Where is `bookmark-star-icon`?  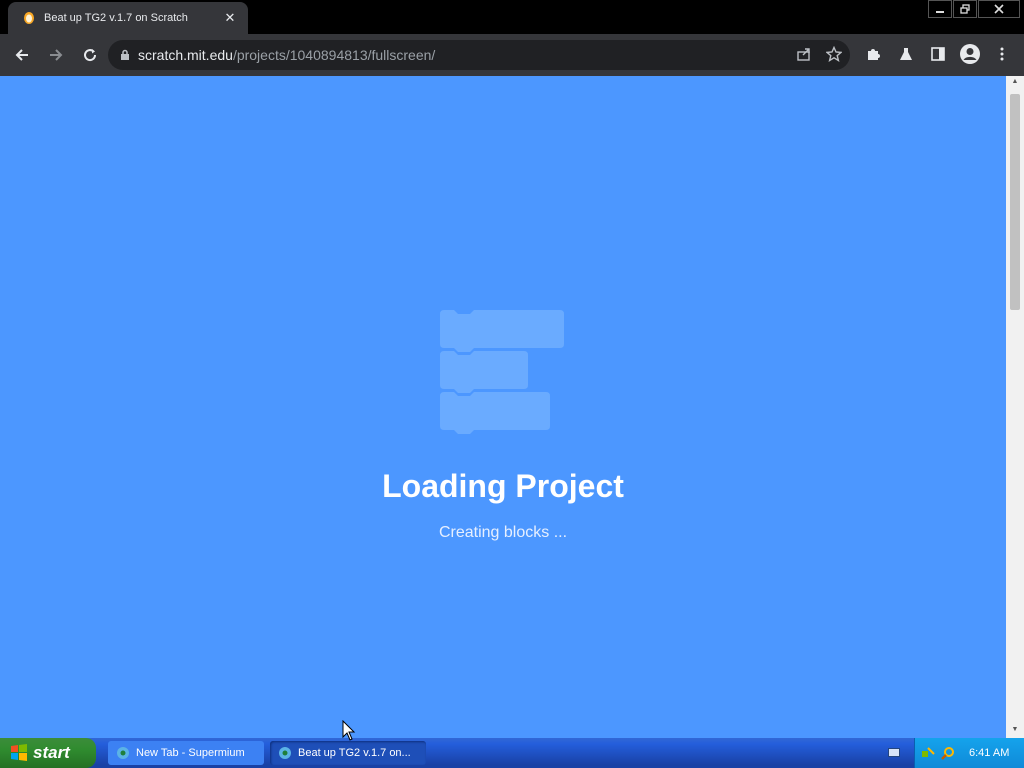
bookmark-star-icon is located at coordinates (834, 56).